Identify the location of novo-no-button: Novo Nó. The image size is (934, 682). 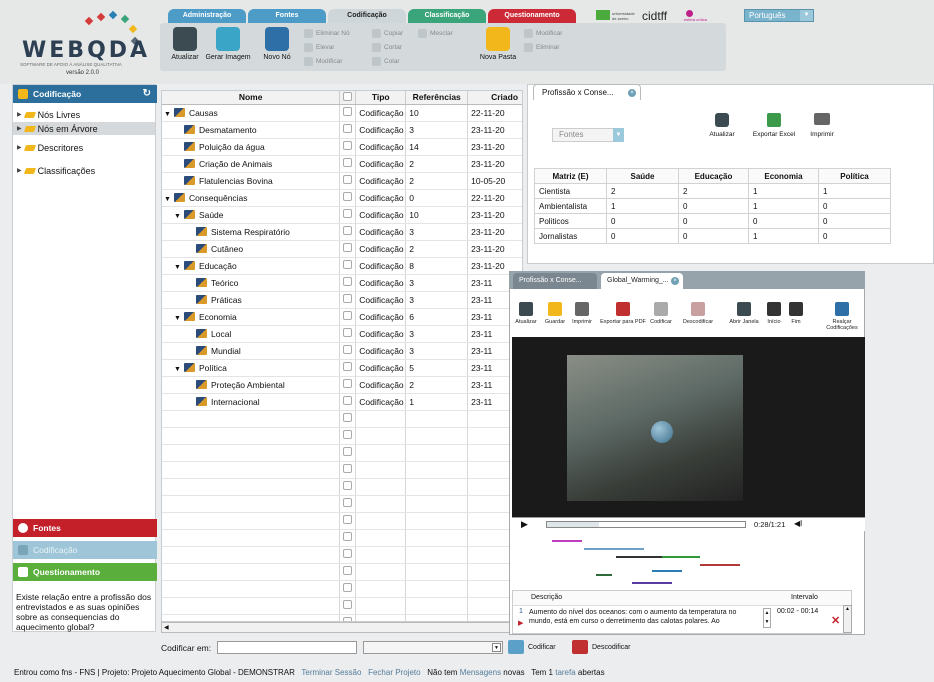
(277, 44).